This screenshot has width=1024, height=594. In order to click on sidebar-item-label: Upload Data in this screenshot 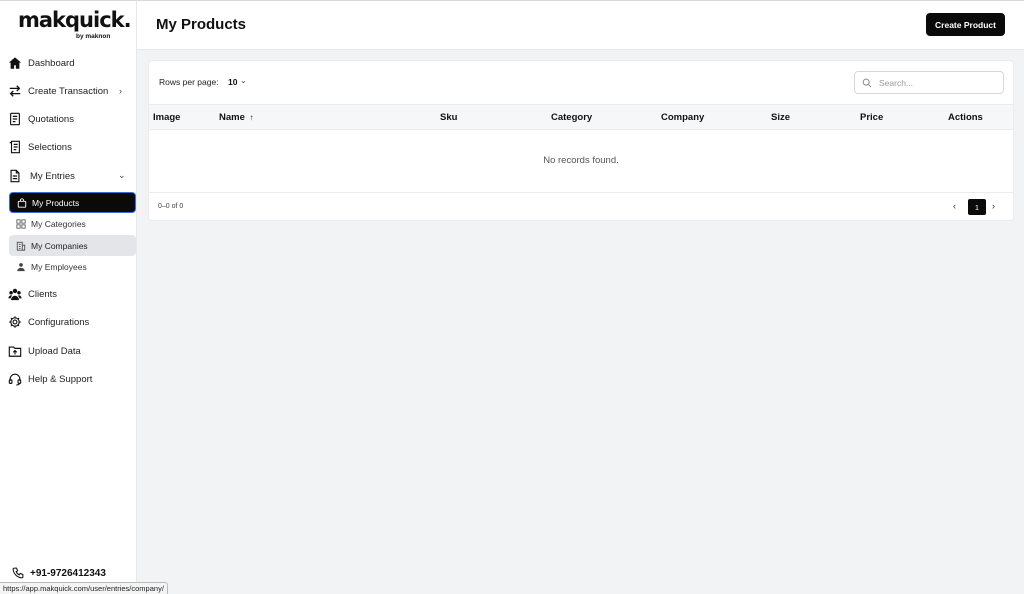, I will do `click(54, 351)`.